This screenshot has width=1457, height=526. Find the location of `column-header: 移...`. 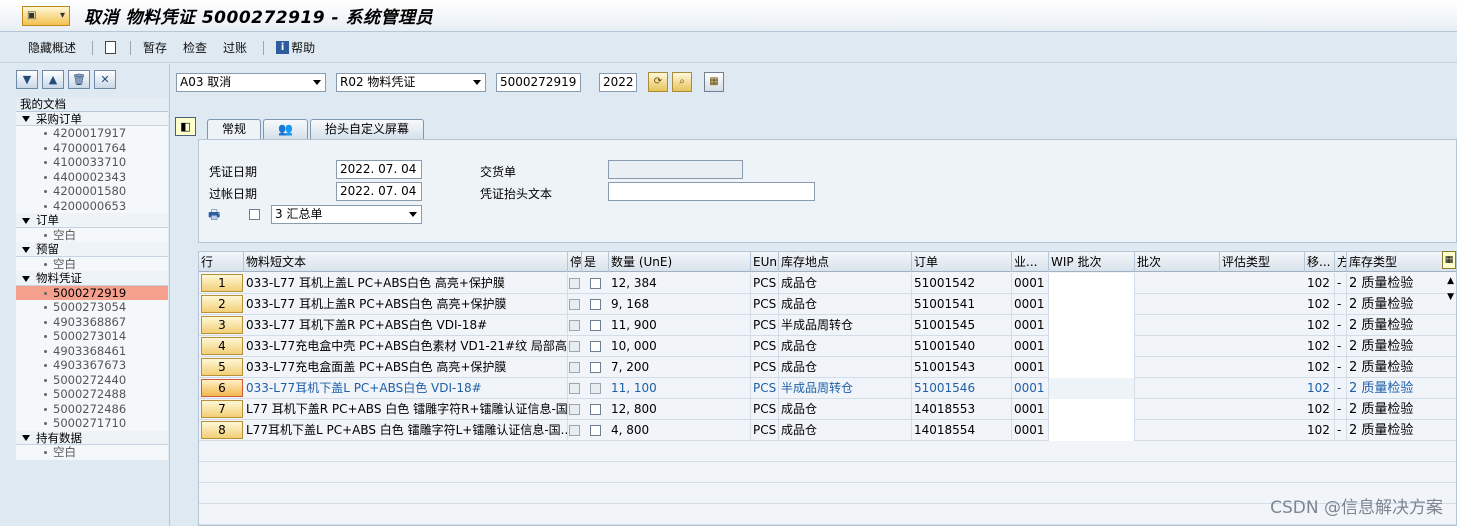

column-header: 移... is located at coordinates (1320, 262).